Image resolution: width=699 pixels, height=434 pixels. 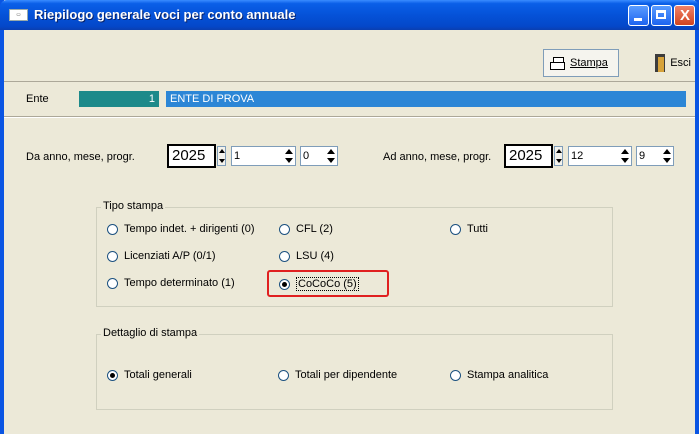 I want to click on ad-label: Ad anno, mese, progr., so click(x=437, y=157).